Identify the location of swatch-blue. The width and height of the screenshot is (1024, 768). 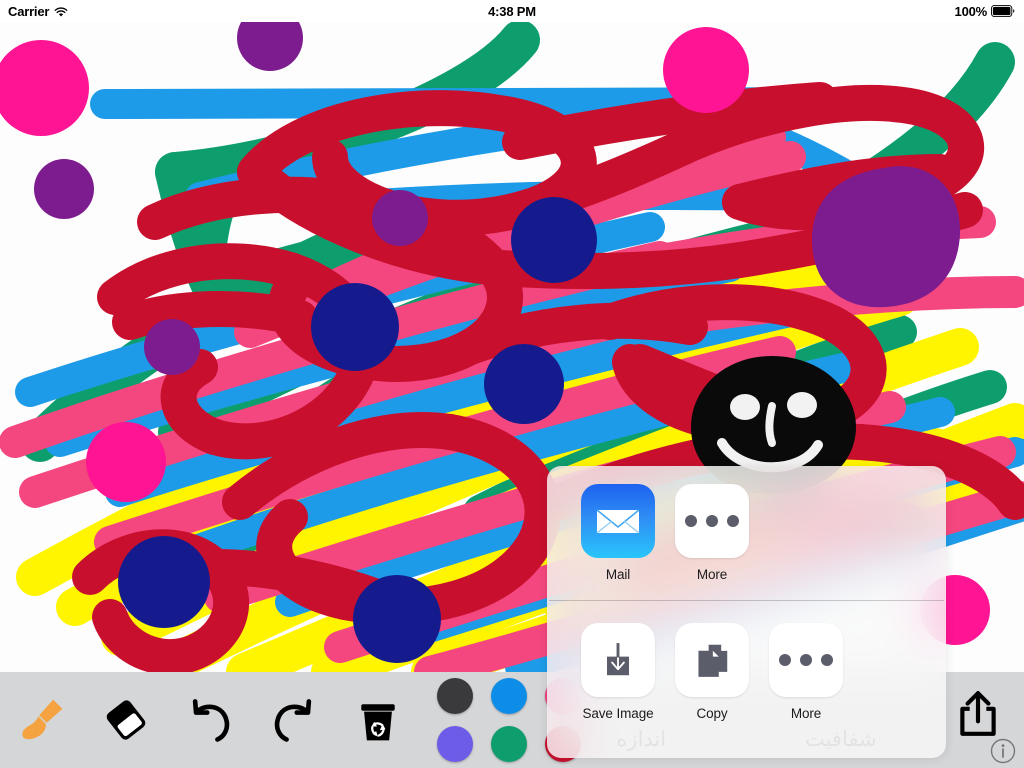
(509, 696).